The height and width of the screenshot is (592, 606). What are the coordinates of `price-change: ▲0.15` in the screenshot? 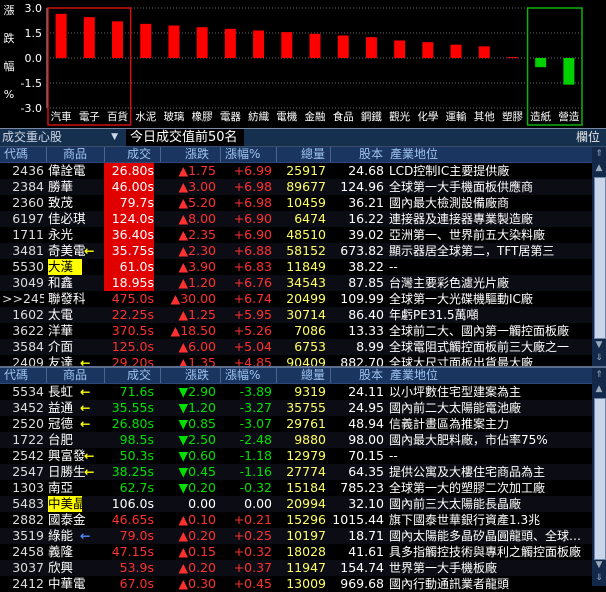 It's located at (197, 551).